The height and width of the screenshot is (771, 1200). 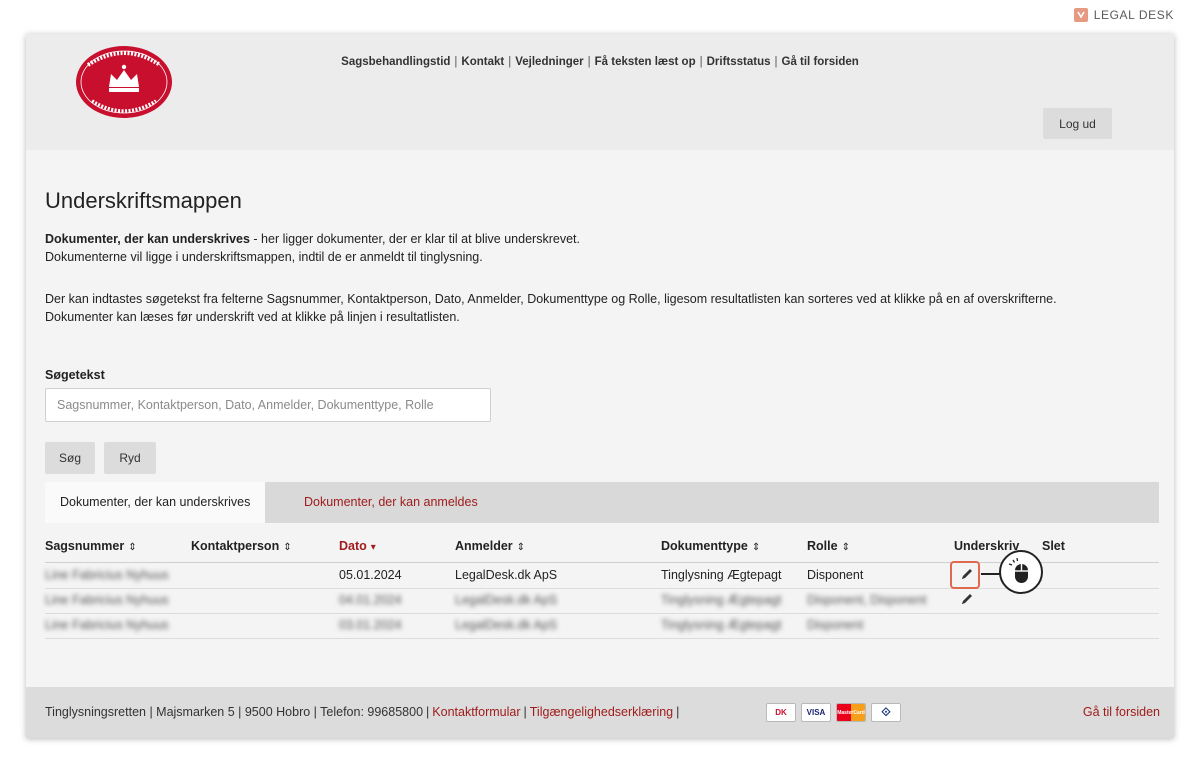 I want to click on search-label: Søgetekst, so click(x=75, y=375).